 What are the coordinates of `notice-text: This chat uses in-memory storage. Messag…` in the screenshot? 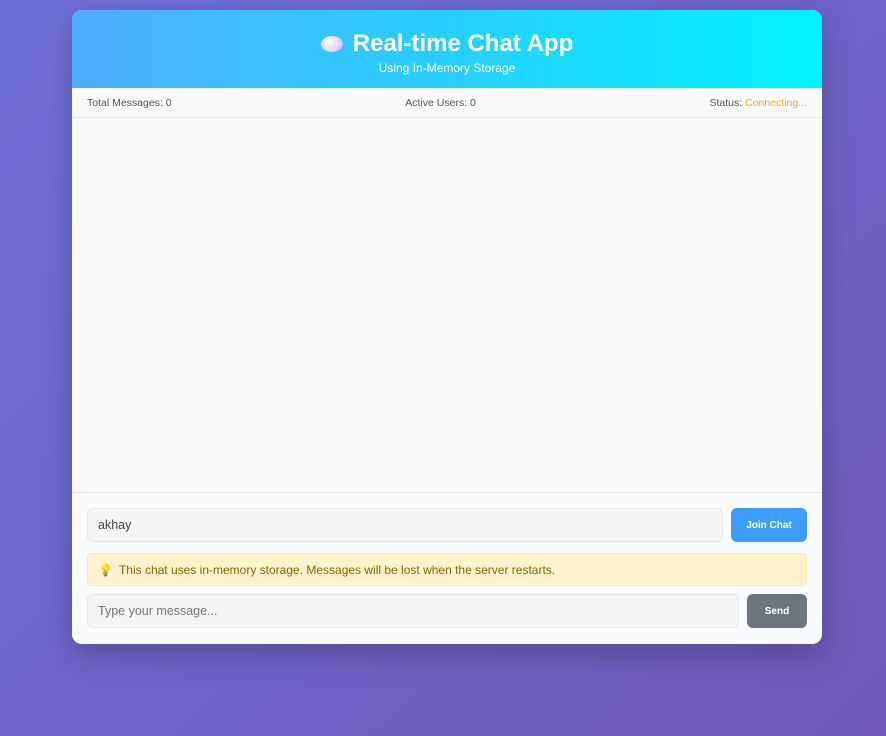 It's located at (337, 569).